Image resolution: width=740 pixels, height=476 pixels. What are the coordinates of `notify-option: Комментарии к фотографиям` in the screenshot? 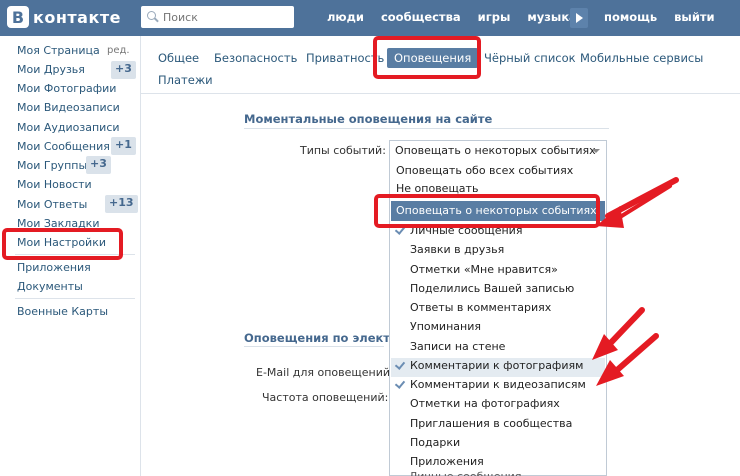 It's located at (496, 365).